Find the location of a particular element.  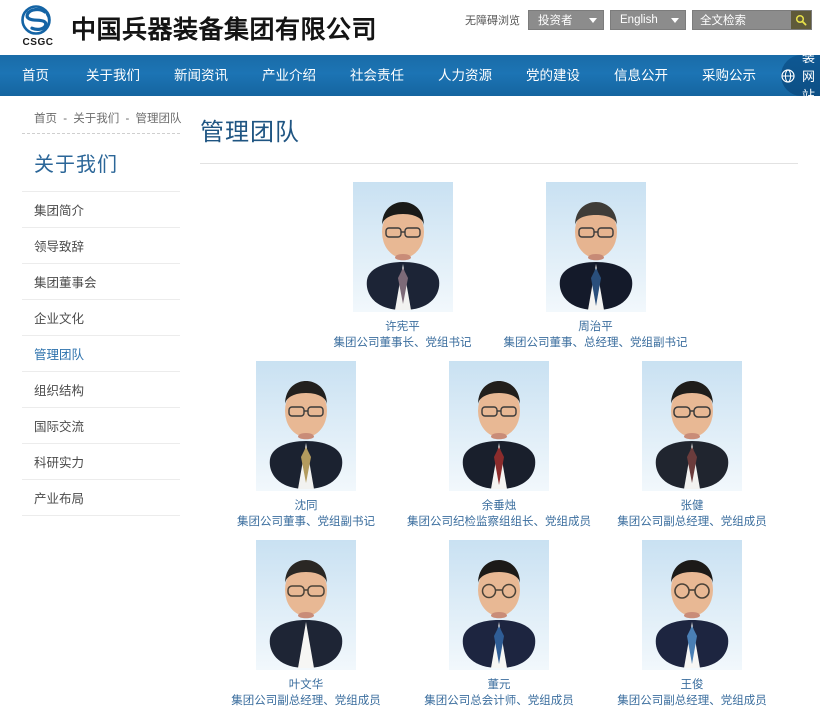

csgc-logo-icon: CSGC is located at coordinates (38, 27).